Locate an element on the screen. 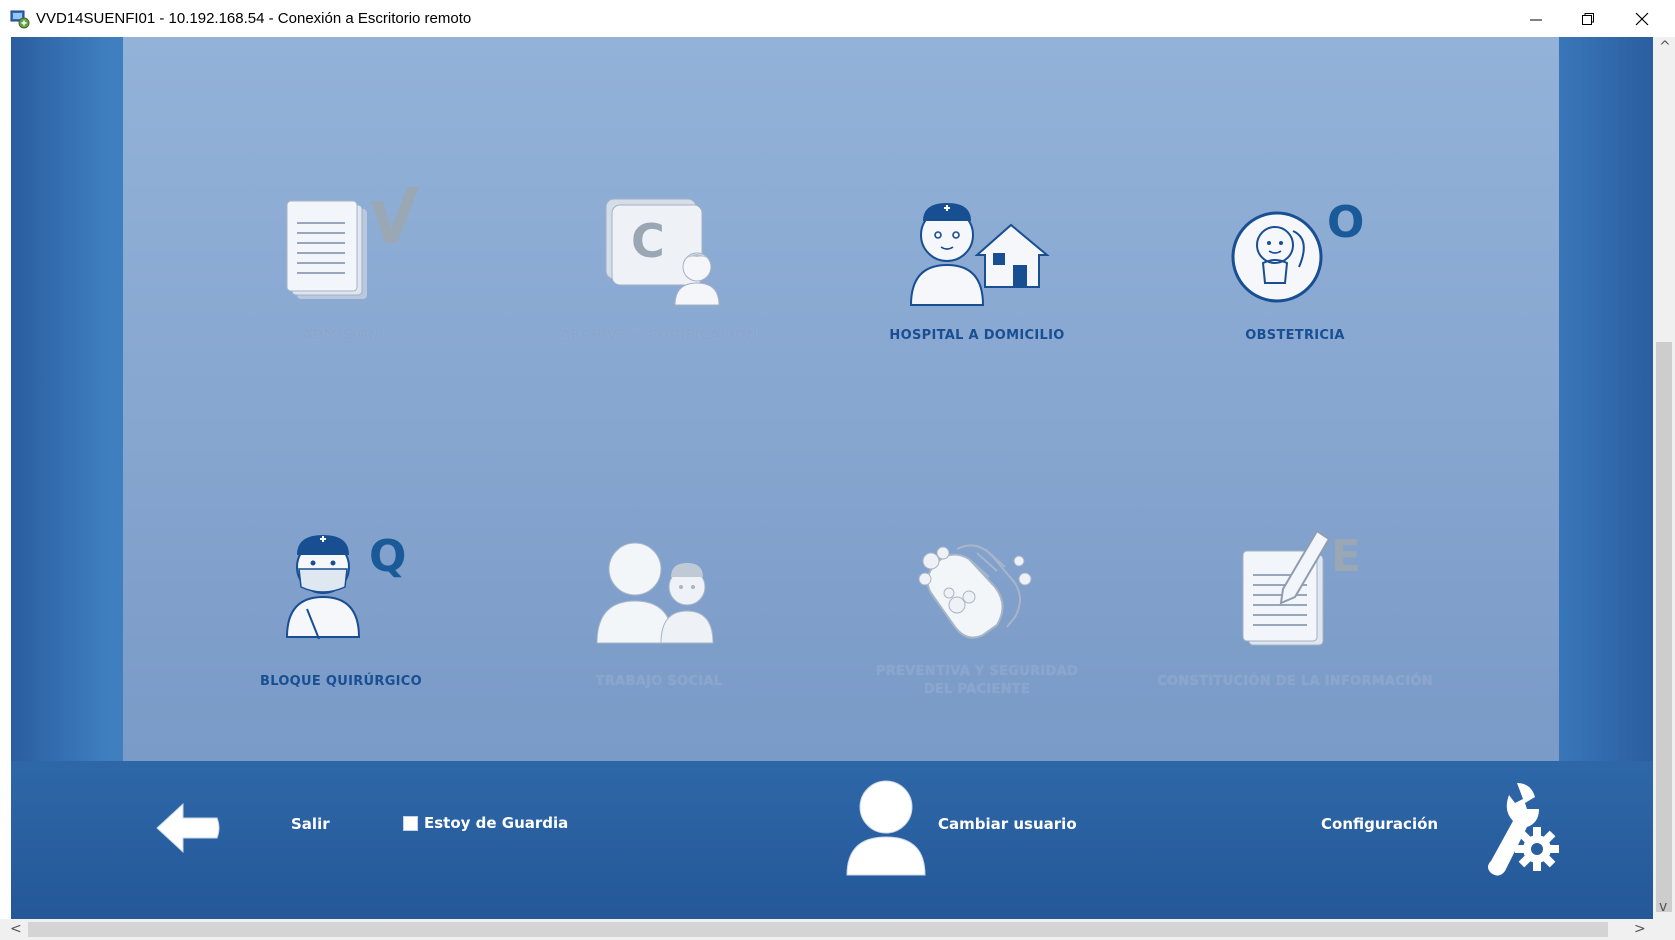  minimize-icon is located at coordinates (1536, 19).